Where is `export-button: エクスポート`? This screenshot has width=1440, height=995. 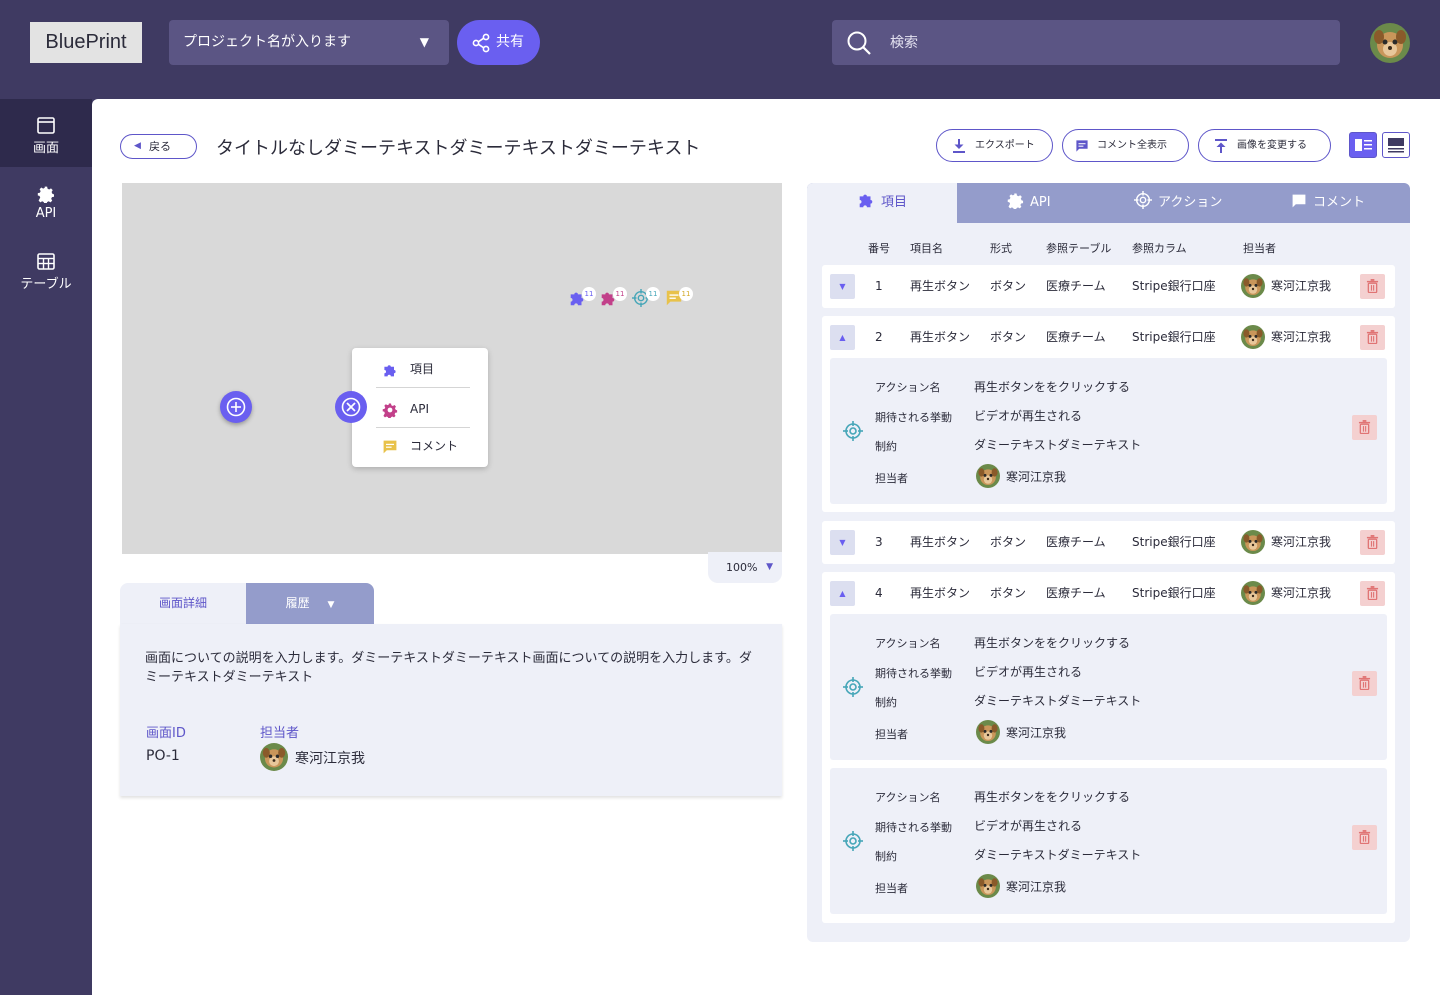 export-button: エクスポート is located at coordinates (994, 145).